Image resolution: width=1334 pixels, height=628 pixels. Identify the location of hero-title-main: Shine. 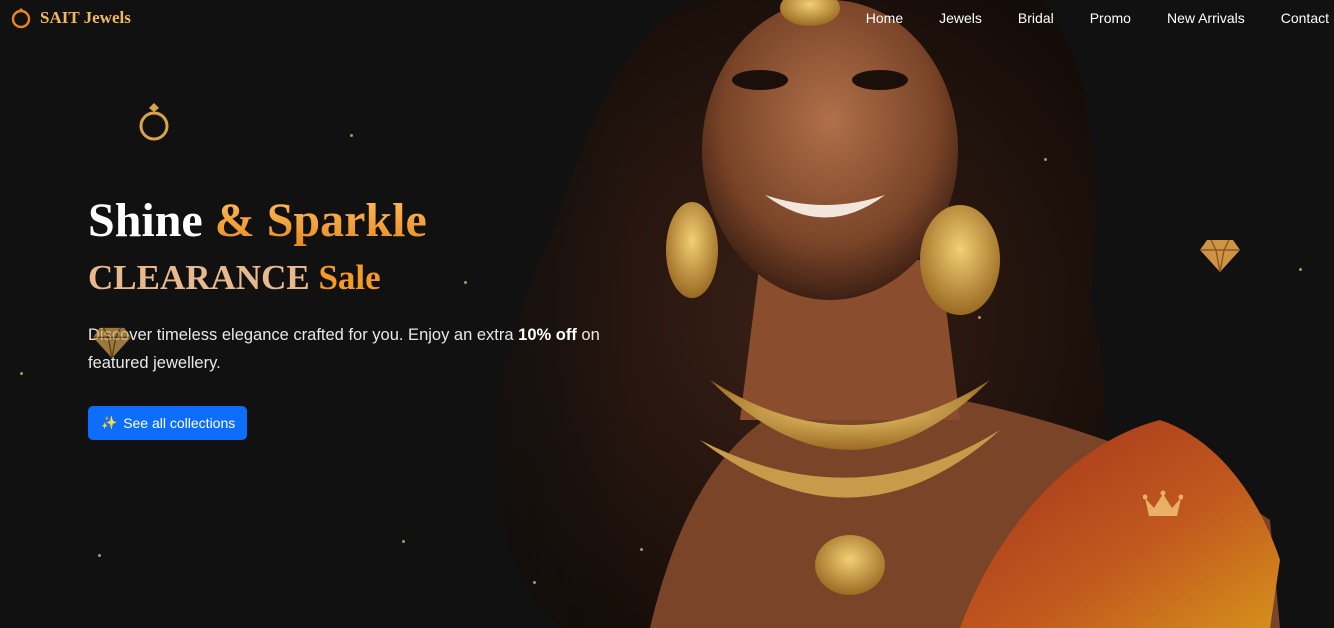
(145, 220).